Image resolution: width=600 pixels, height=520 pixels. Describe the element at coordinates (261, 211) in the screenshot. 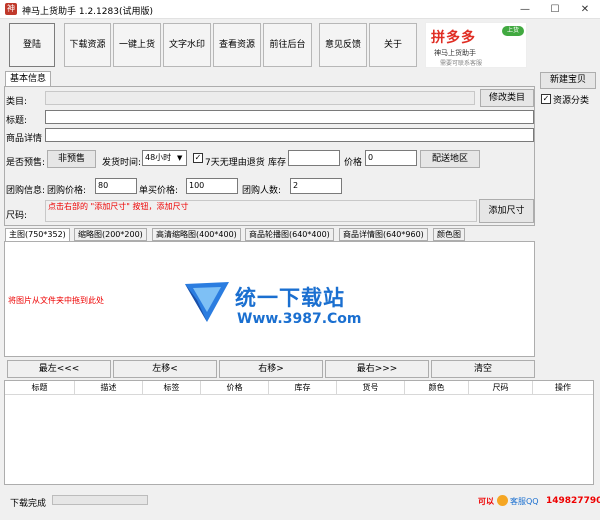

I see `size-area: 点击右部的 "添加尺寸" 按钮，添加尺寸` at that location.